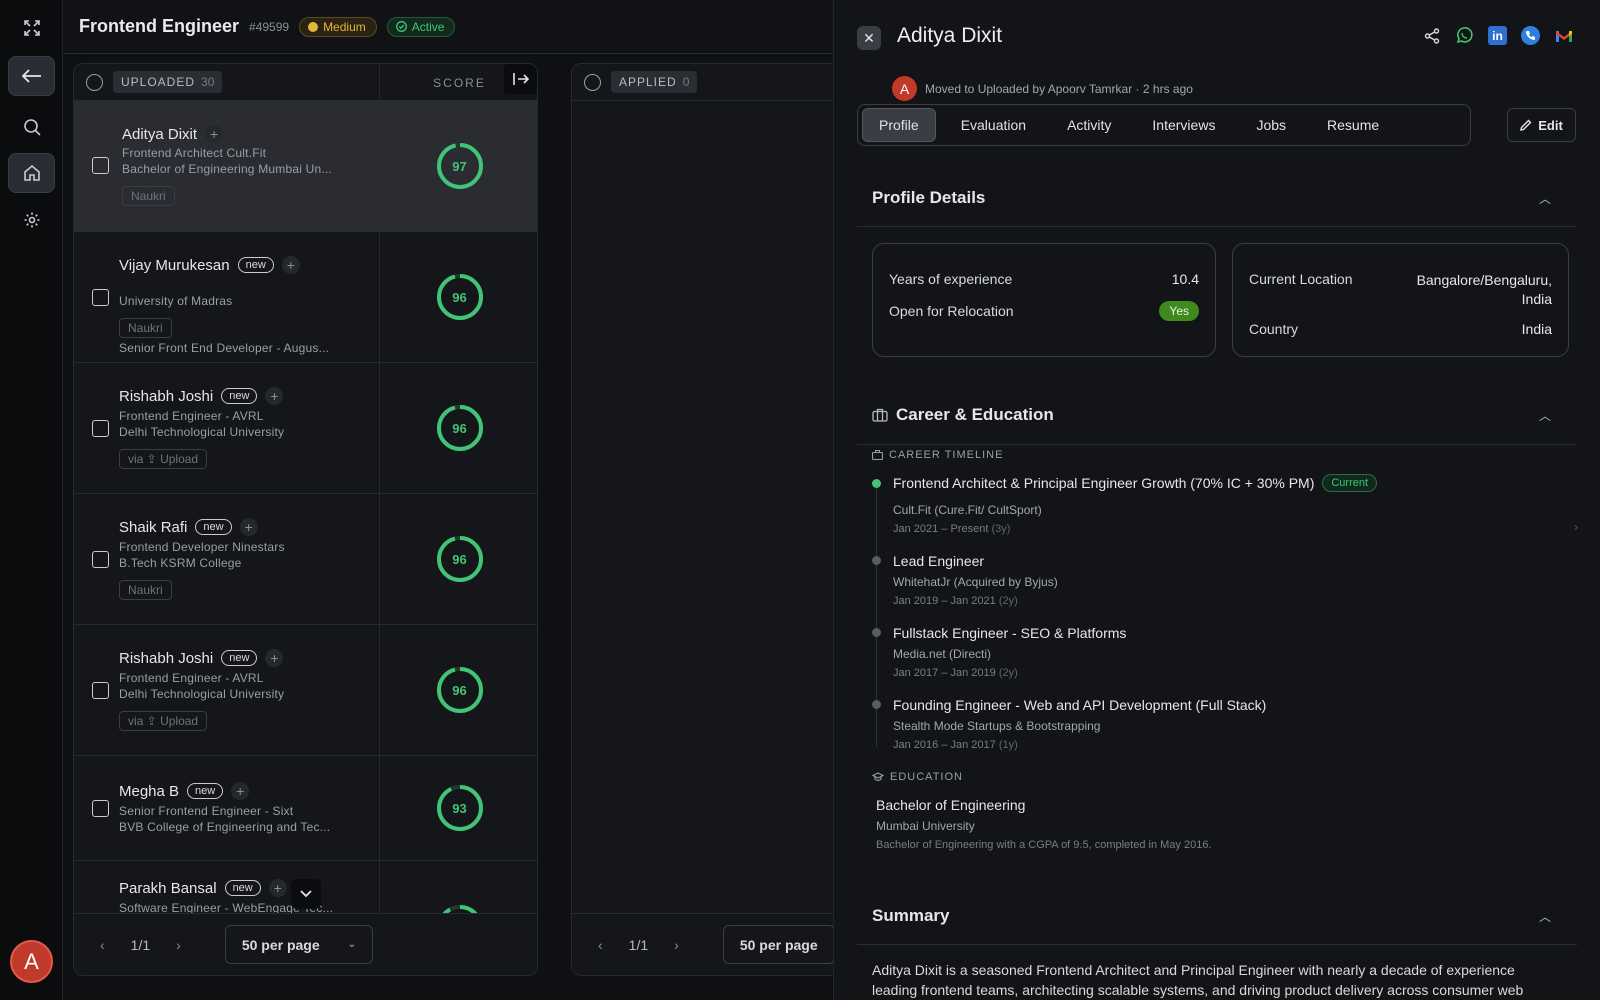 The image size is (1600, 1000). I want to click on candidate-name: Aditya Dixit, so click(159, 134).